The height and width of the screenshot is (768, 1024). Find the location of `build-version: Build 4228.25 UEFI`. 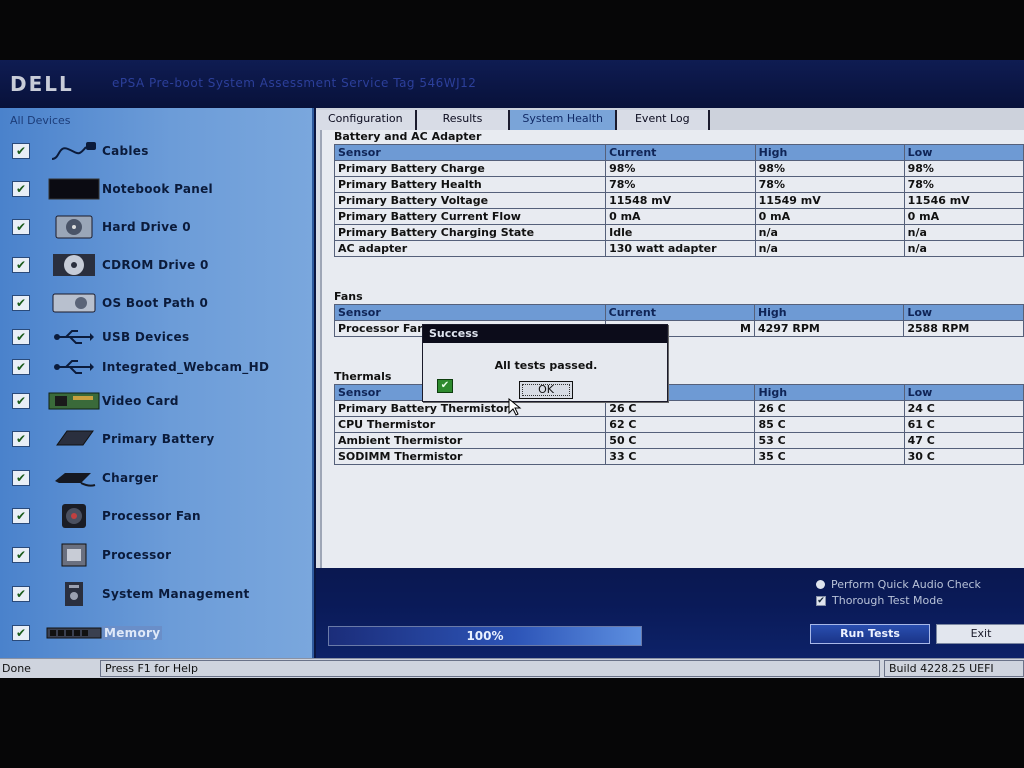

build-version: Build 4228.25 UEFI is located at coordinates (954, 668).